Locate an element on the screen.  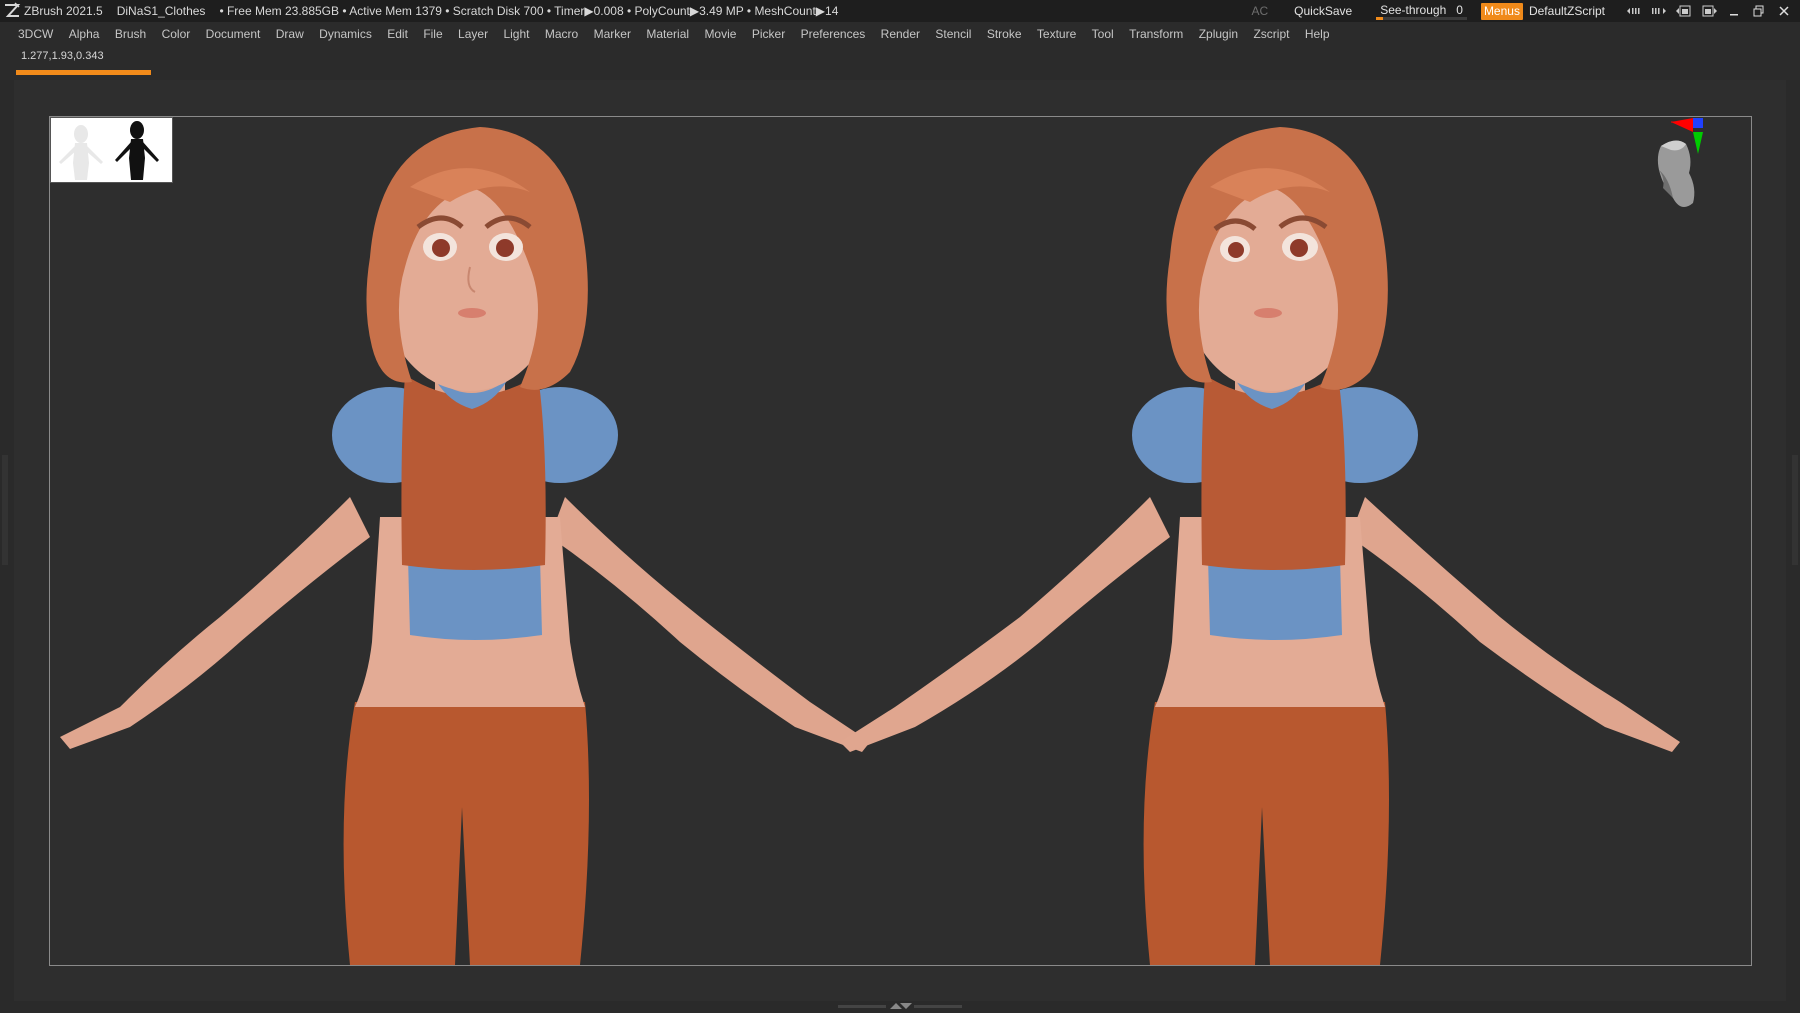
menu-preferences: Preferences is located at coordinates (833, 34).